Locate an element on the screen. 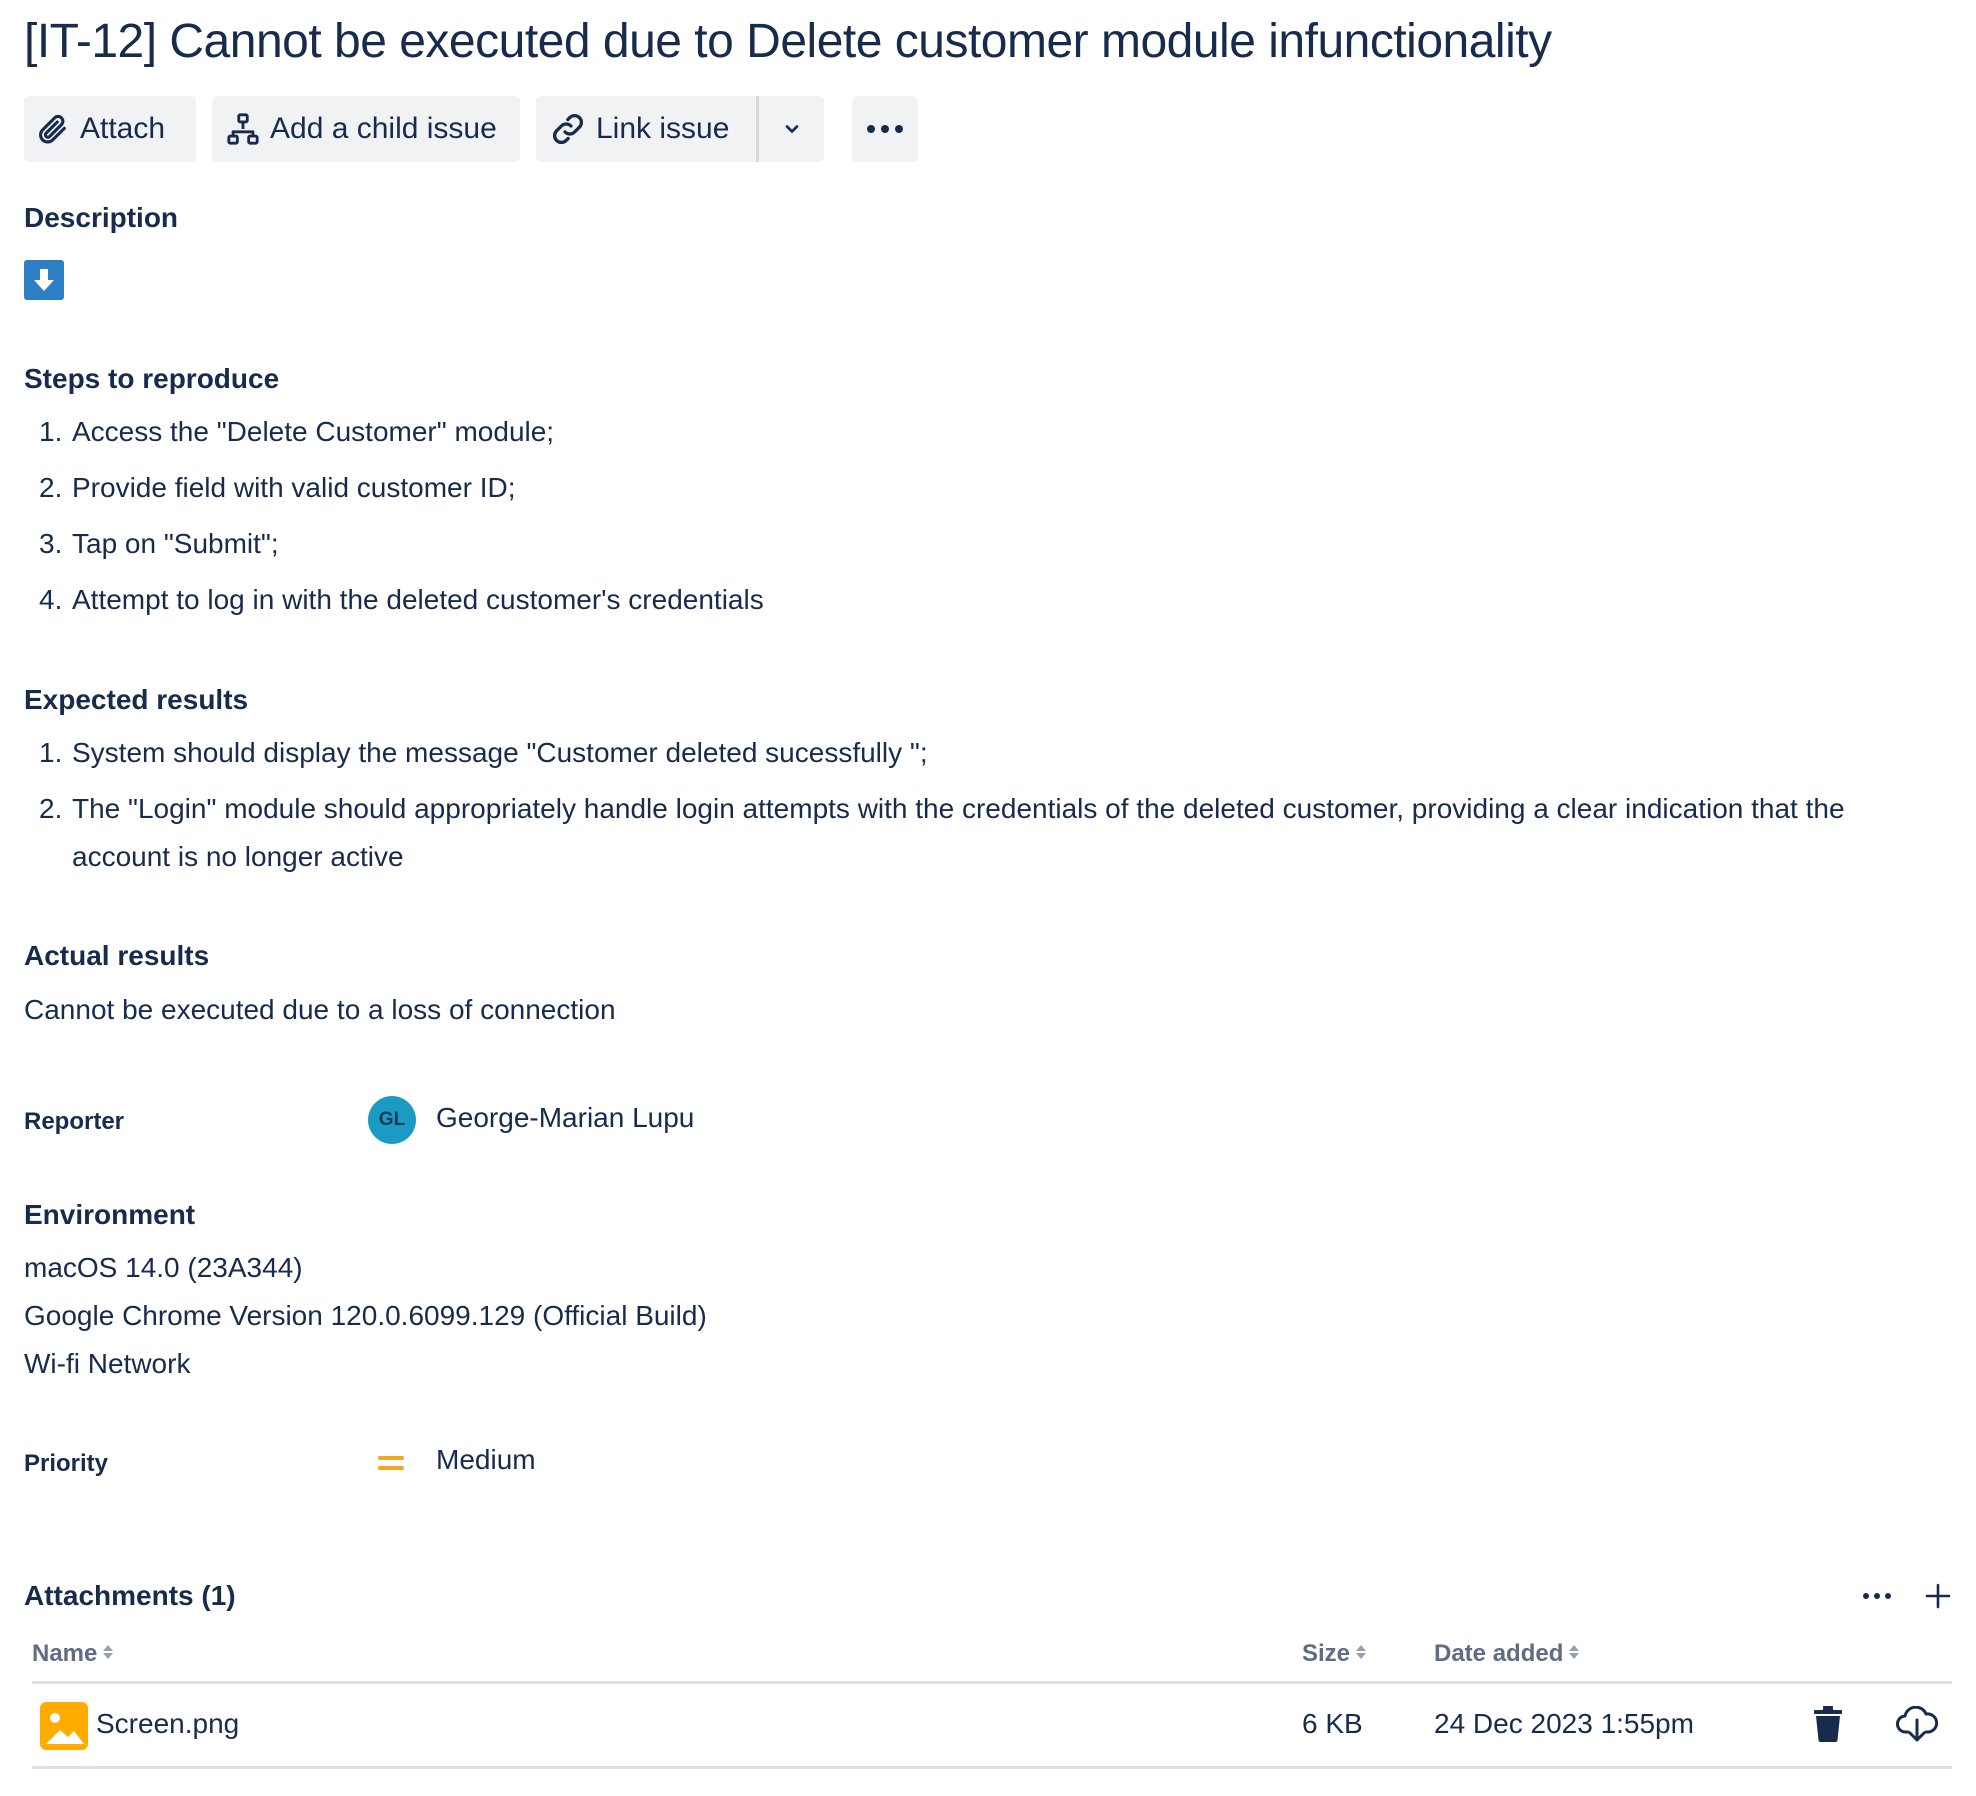 This screenshot has height=1796, width=1976. priority-medium-icon is located at coordinates (391, 1463).